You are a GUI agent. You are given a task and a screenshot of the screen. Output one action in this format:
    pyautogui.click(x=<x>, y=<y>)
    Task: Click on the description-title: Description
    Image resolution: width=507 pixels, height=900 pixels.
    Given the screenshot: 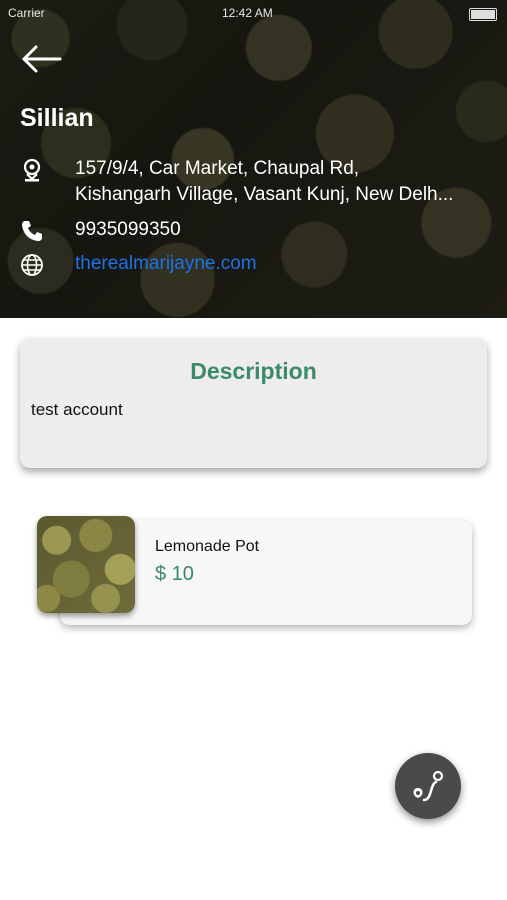 What is the action you would take?
    pyautogui.click(x=253, y=371)
    